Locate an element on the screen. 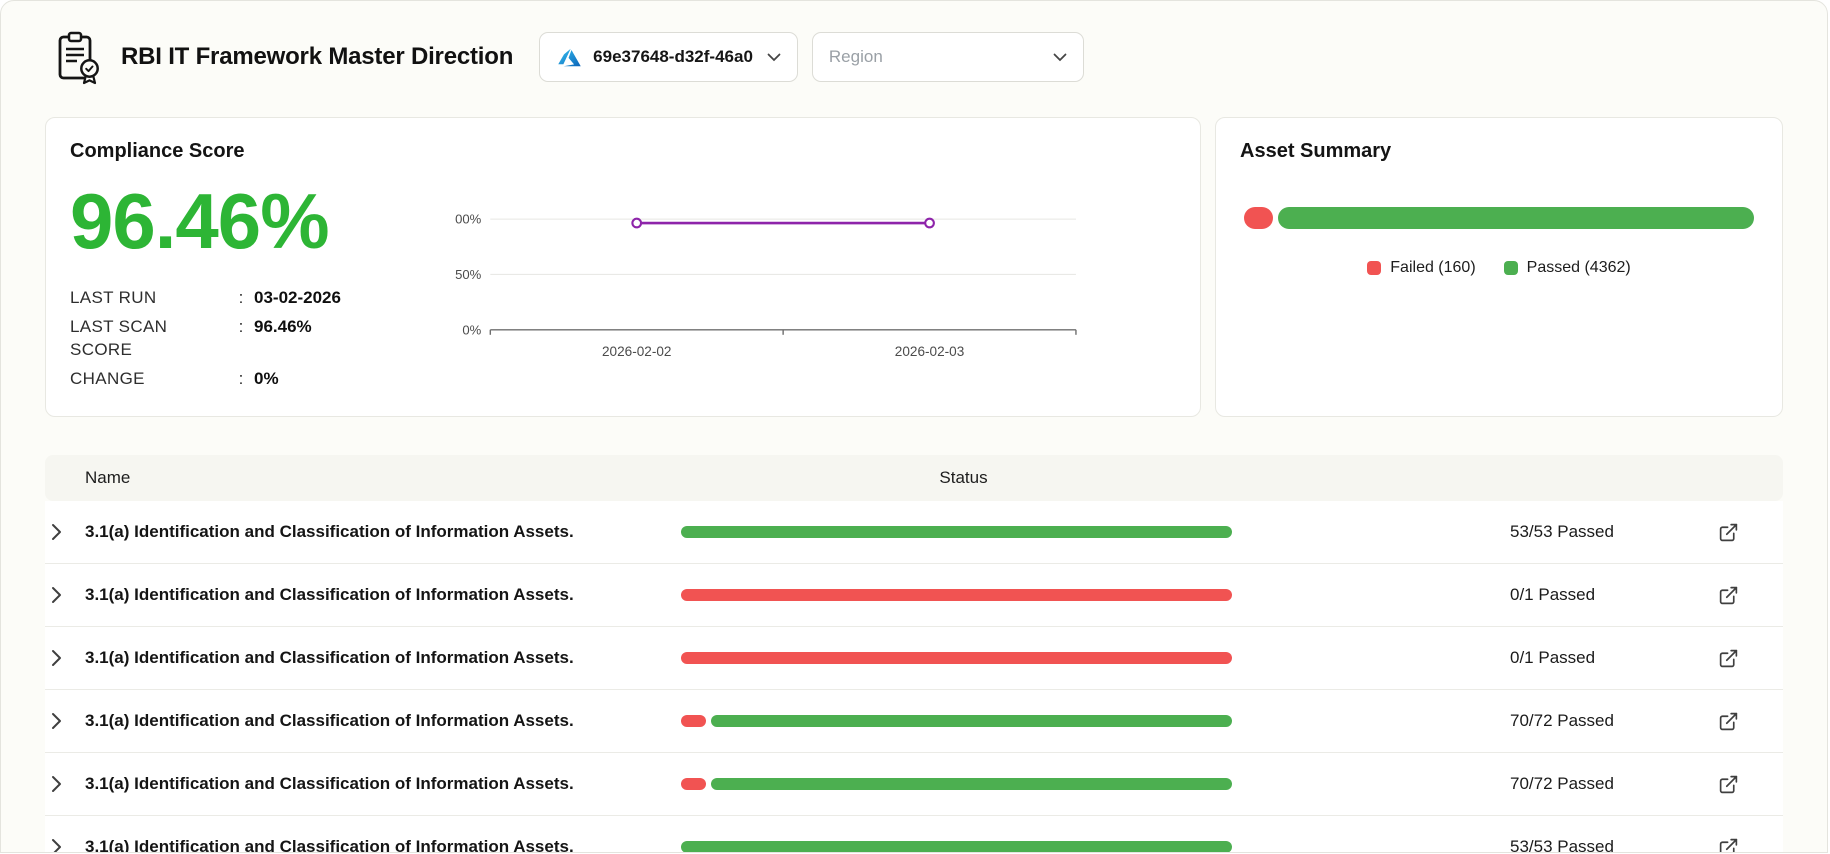 This screenshot has height=854, width=1830. azure-icon is located at coordinates (569, 57).